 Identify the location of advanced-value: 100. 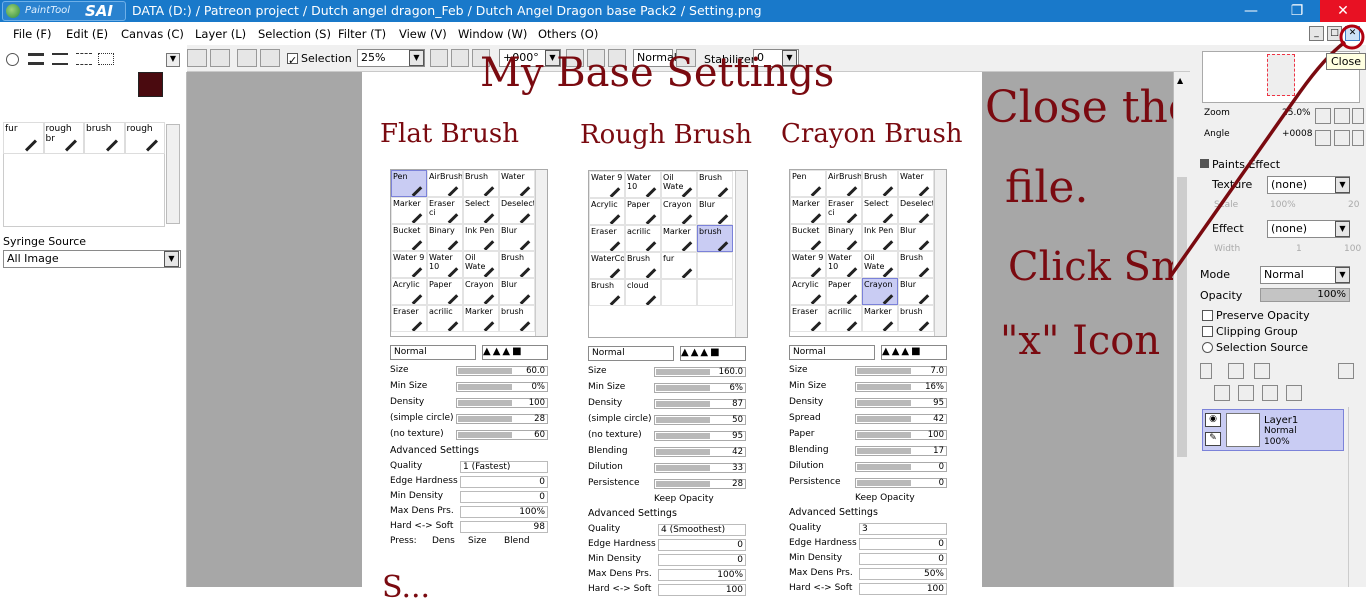
(702, 590).